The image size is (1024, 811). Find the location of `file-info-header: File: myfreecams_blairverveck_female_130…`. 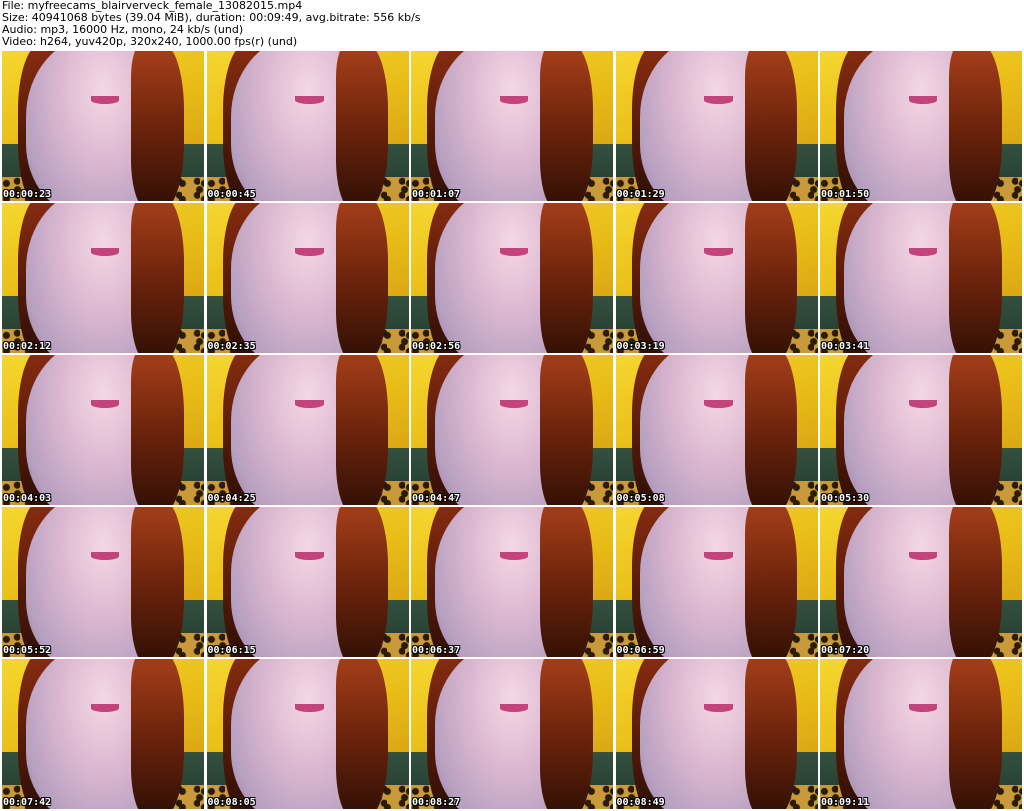

file-info-header: File: myfreecams_blairverveck_female_130… is located at coordinates (512, 24).